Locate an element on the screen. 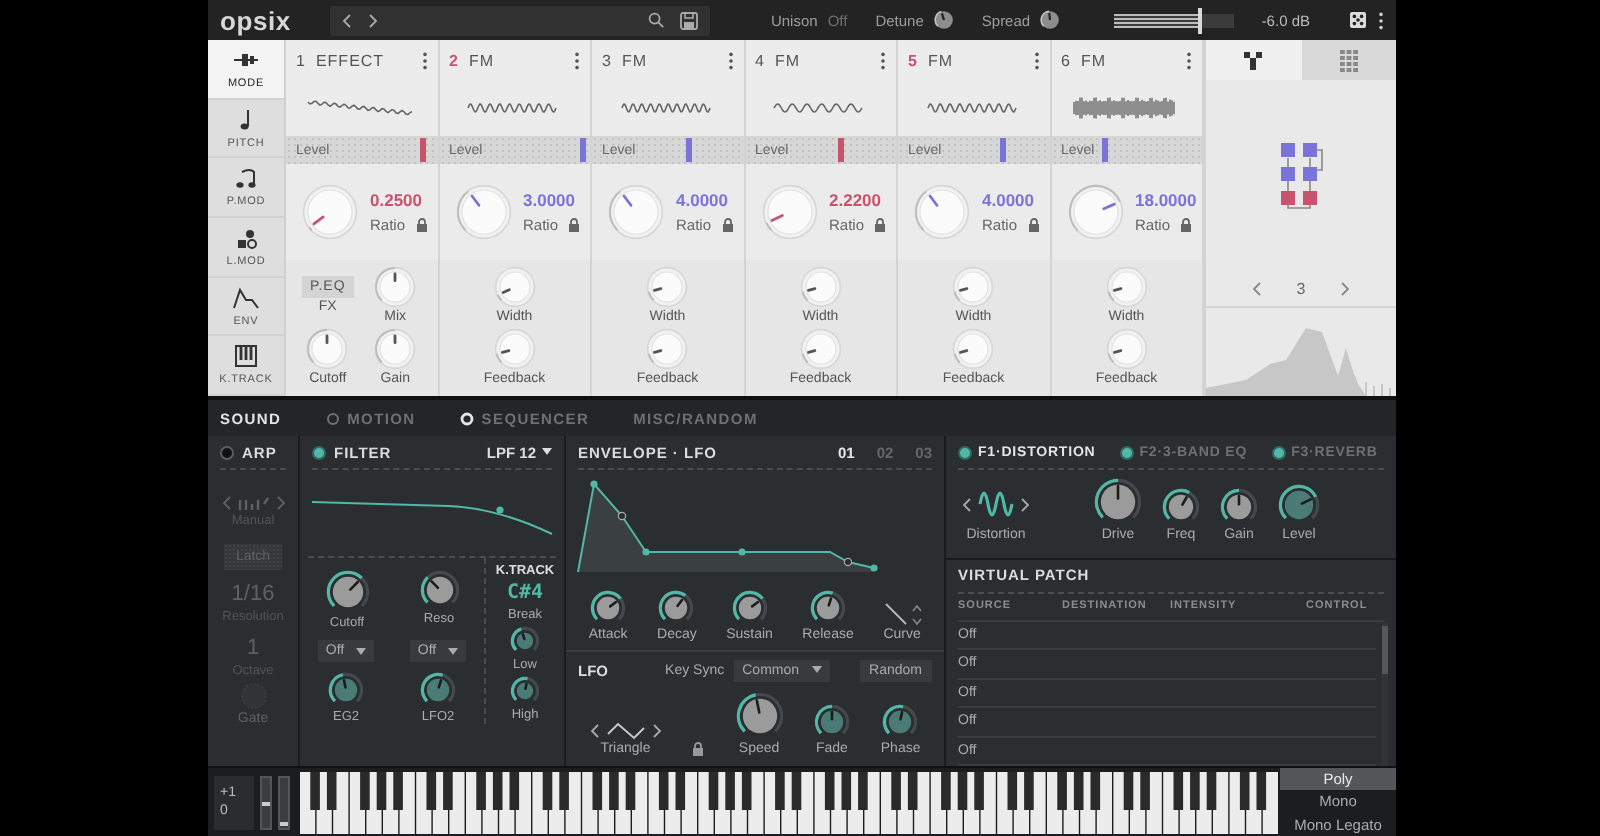 The height and width of the screenshot is (836, 1600). operator-number: 4 is located at coordinates (760, 60).